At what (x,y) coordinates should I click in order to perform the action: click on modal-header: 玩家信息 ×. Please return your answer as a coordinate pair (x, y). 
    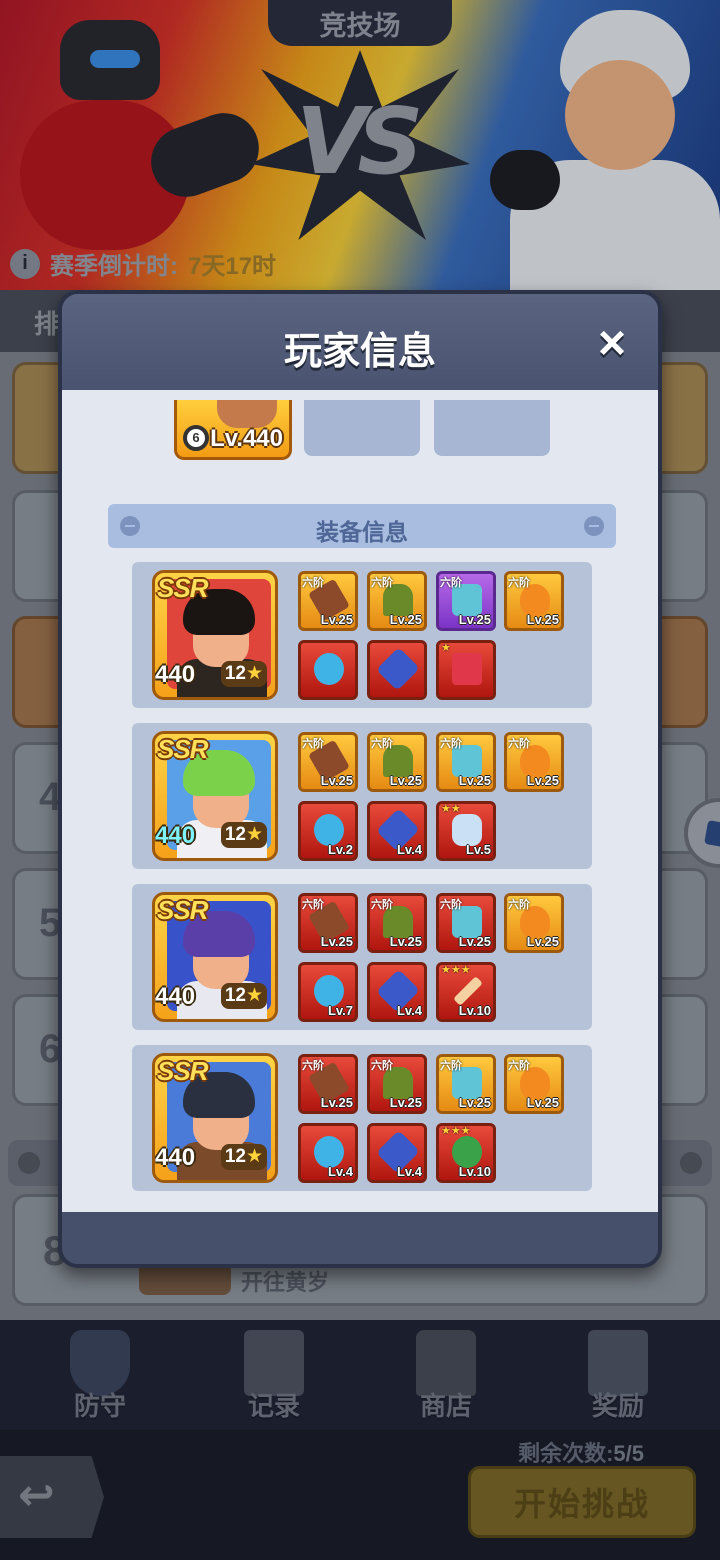
    Looking at the image, I should click on (360, 342).